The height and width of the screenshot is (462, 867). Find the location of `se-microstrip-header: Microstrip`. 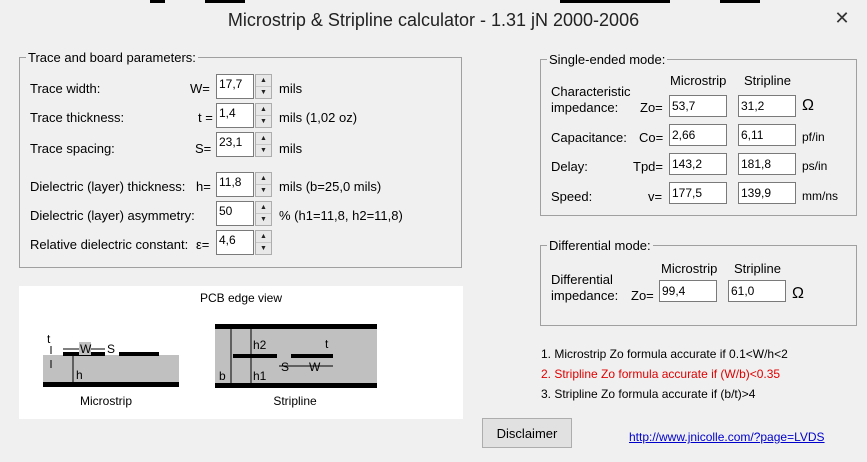

se-microstrip-header: Microstrip is located at coordinates (698, 80).